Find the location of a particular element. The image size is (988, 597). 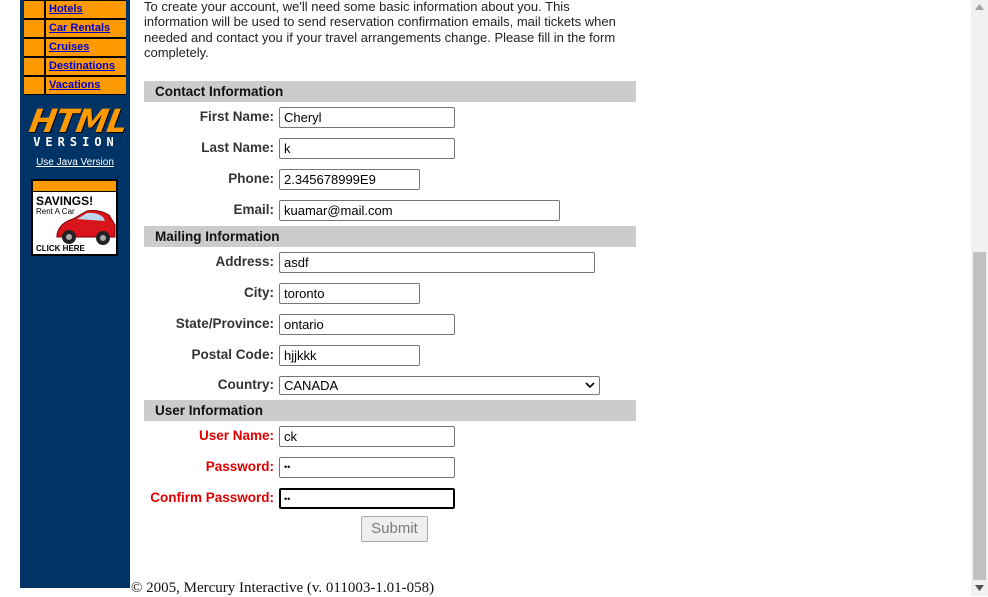

state-province-label: State/Province: is located at coordinates (224, 323).